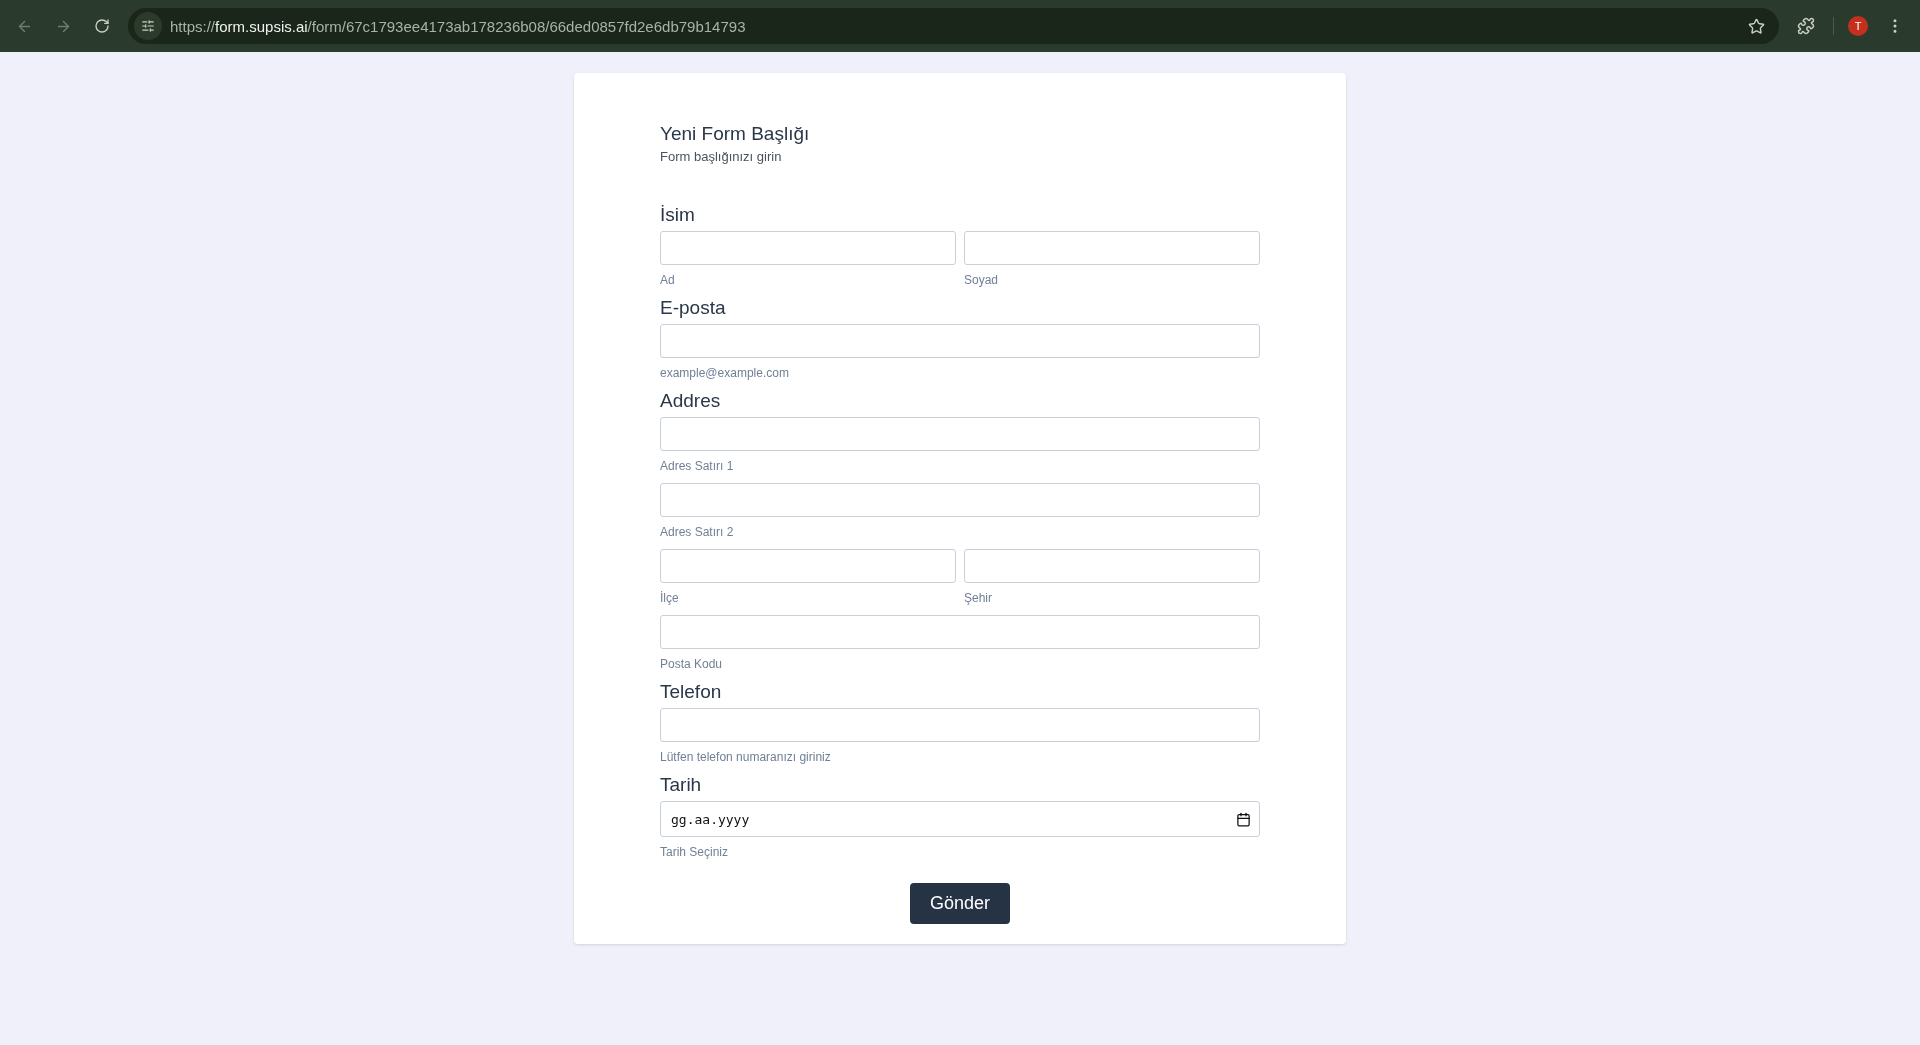  I want to click on field-hint: Ad, so click(667, 280).